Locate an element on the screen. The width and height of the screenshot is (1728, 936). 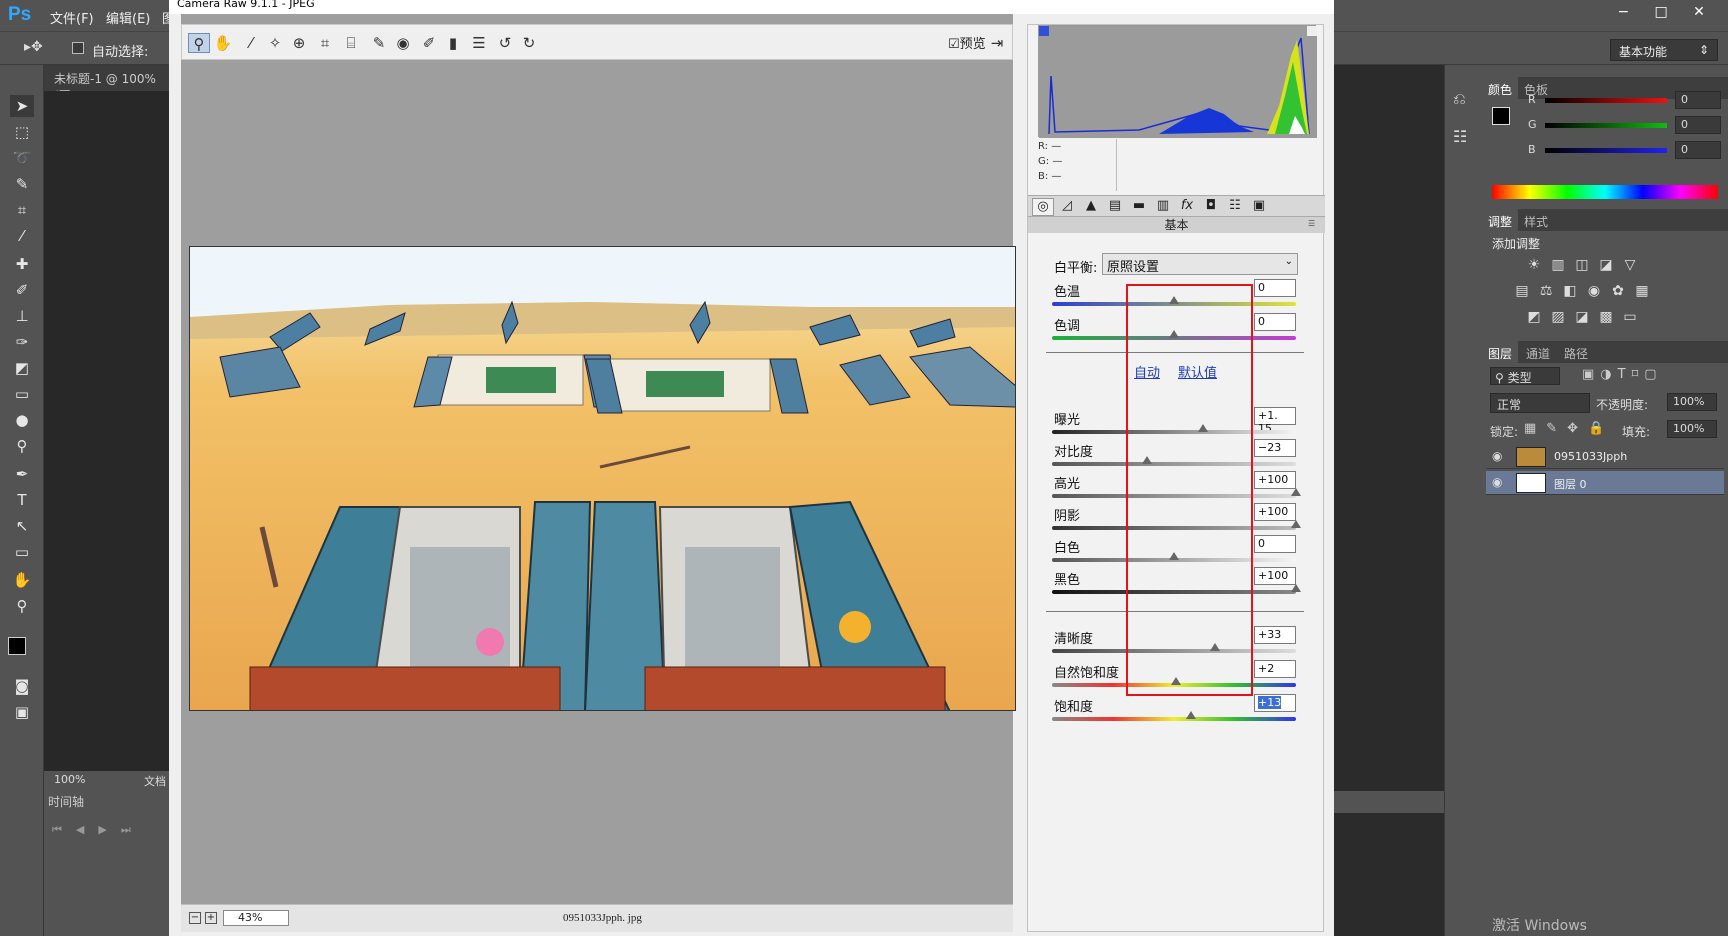
panel-menu-icon: ☰ is located at coordinates (1311, 223).